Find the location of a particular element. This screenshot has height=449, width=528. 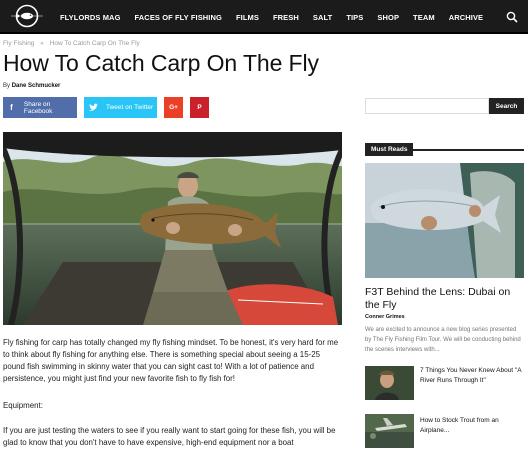

author-link: Dane Schmucker is located at coordinates (36, 86).